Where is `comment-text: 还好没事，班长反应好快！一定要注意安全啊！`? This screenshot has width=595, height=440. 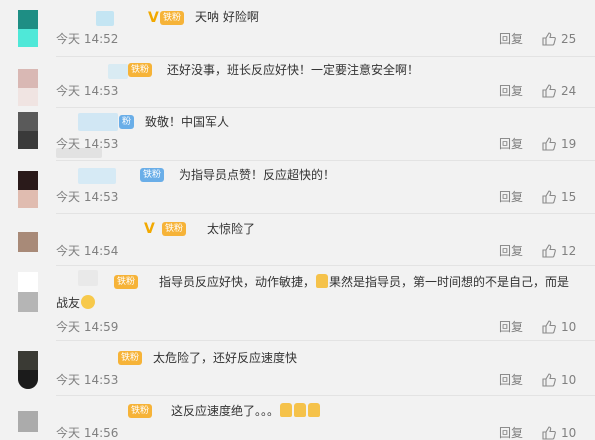
comment-text: 还好没事，班长反应好快！一定要注意安全啊！ is located at coordinates (293, 70).